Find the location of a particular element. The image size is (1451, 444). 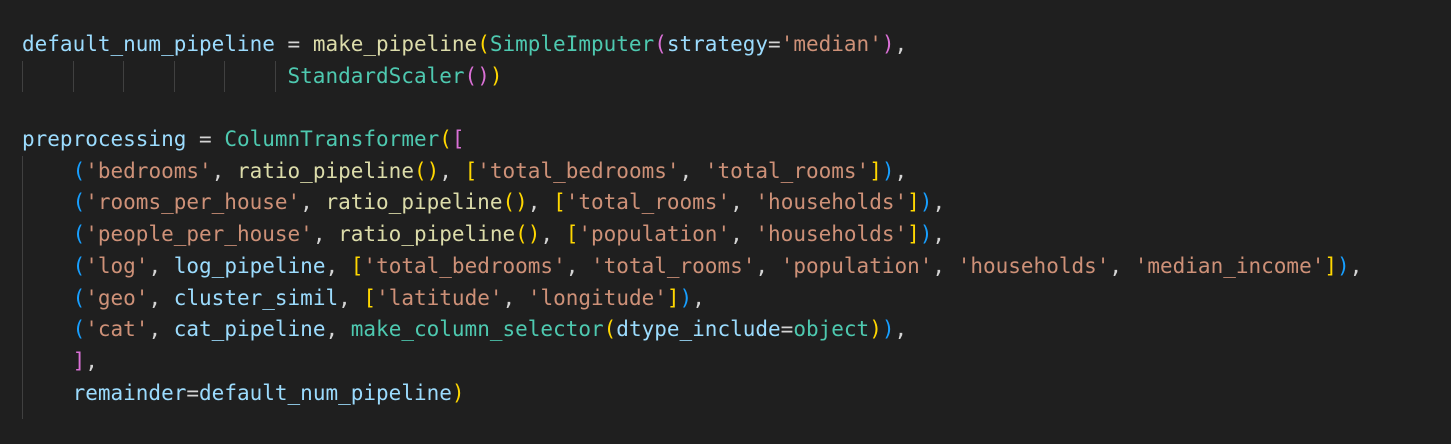

code-token: 'median_income' is located at coordinates (1229, 265).